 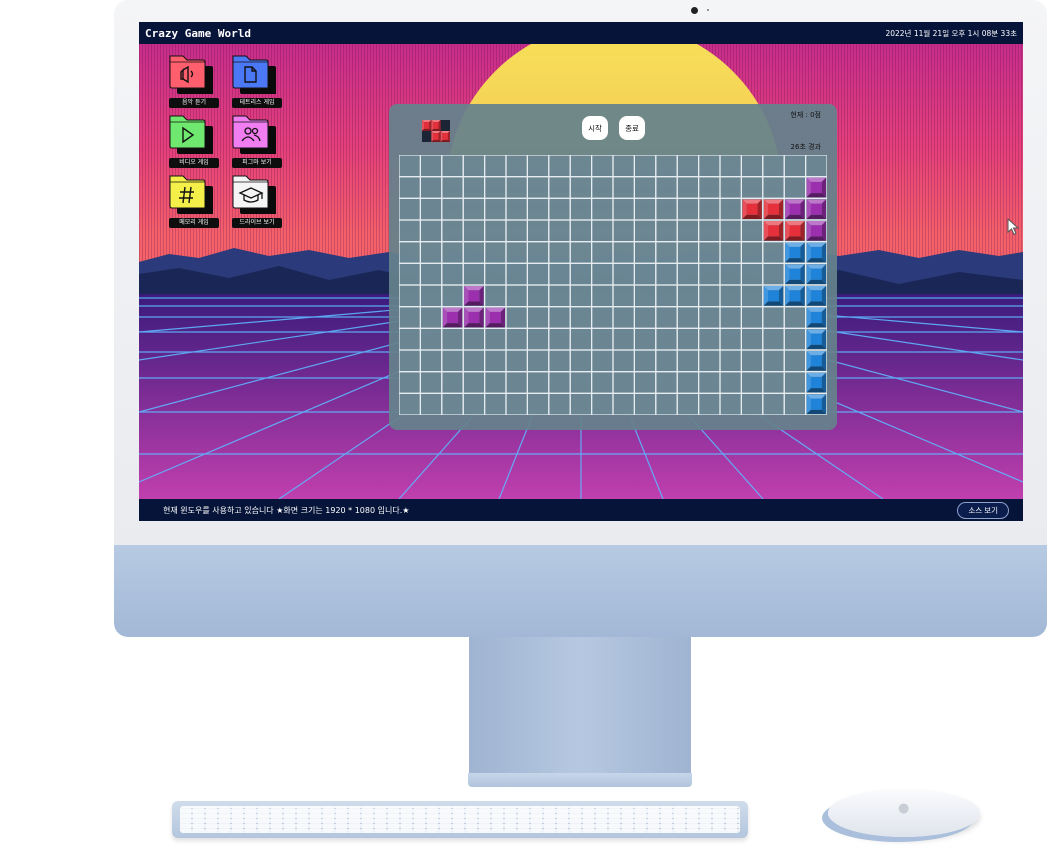 I want to click on tetris-board, so click(x=613, y=285).